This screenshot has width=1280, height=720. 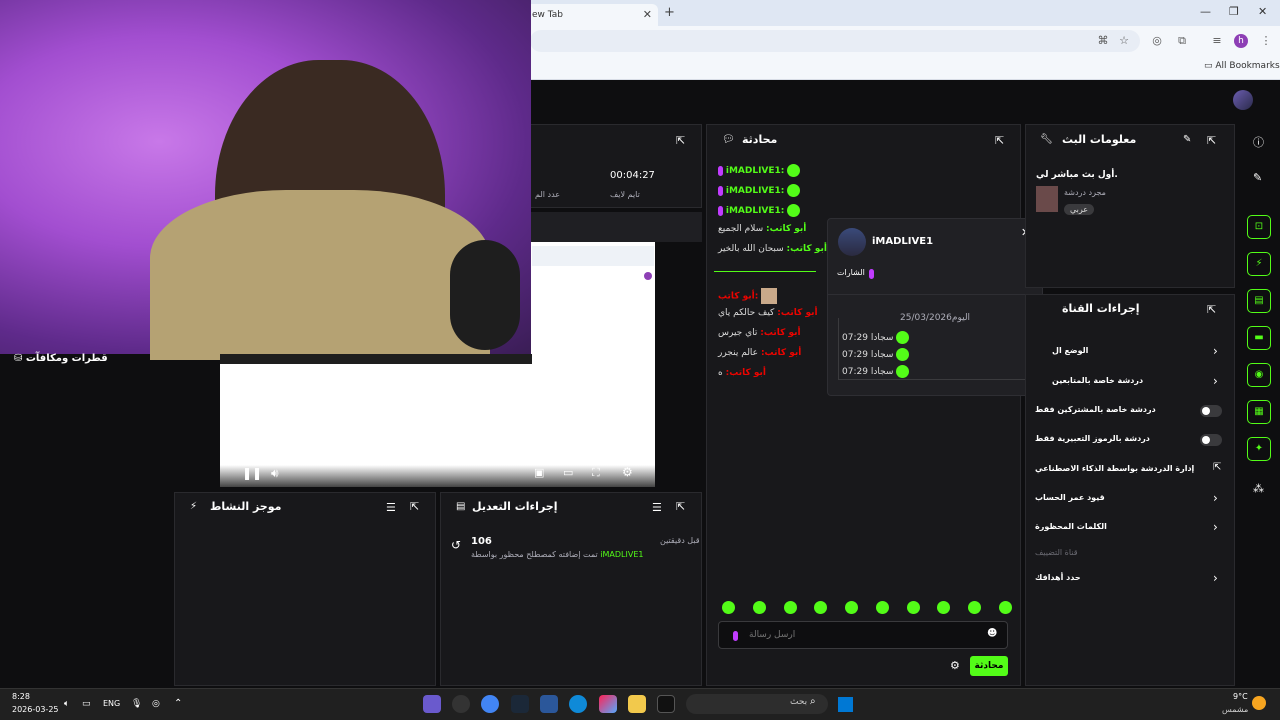 What do you see at coordinates (1211, 309) in the screenshot?
I see `channel-actions-expand-icon: ⇱` at bounding box center [1211, 309].